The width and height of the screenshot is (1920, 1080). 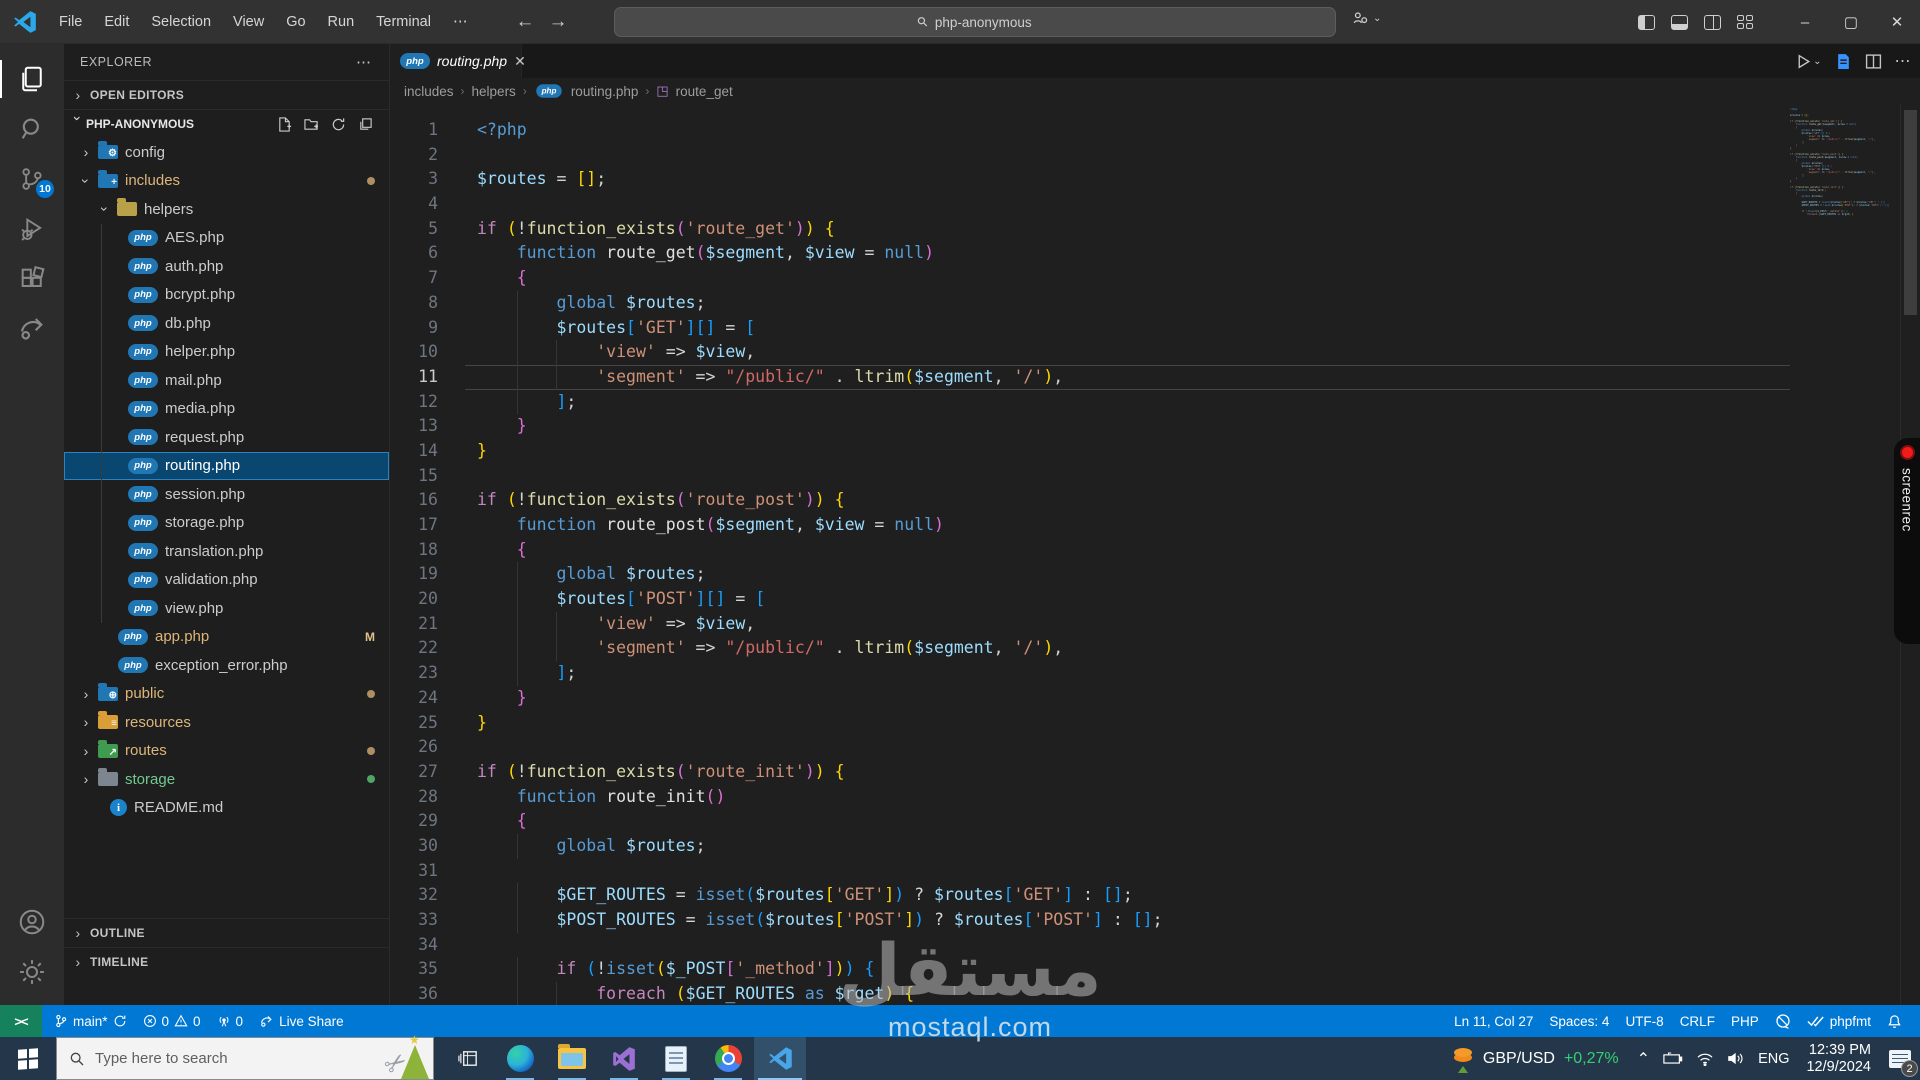 I want to click on encoding-status: UTF-8, so click(x=1644, y=1021).